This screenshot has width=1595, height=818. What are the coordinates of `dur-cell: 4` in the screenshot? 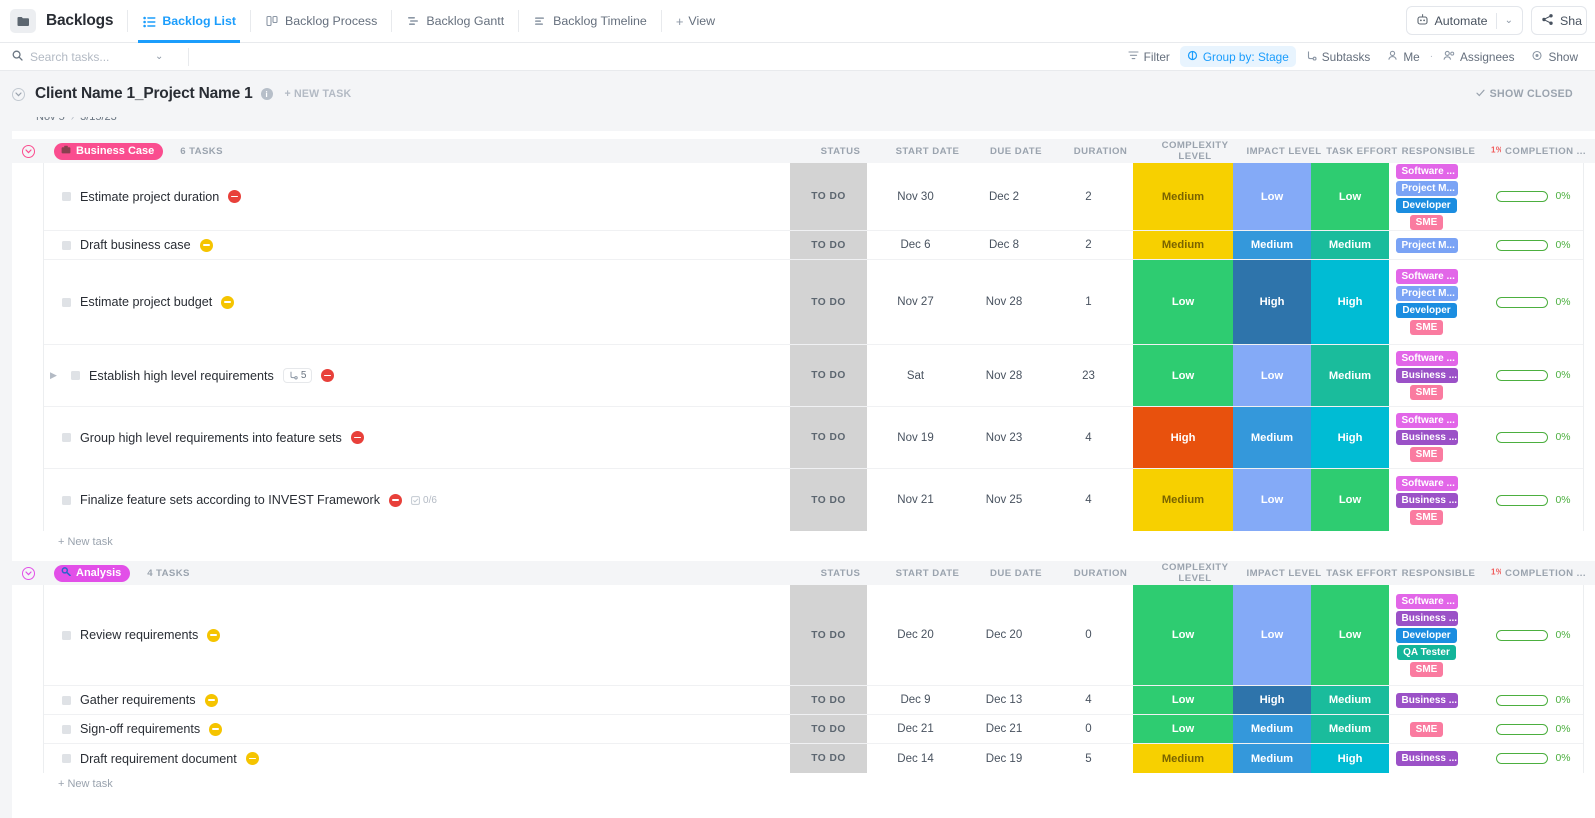 It's located at (1088, 437).